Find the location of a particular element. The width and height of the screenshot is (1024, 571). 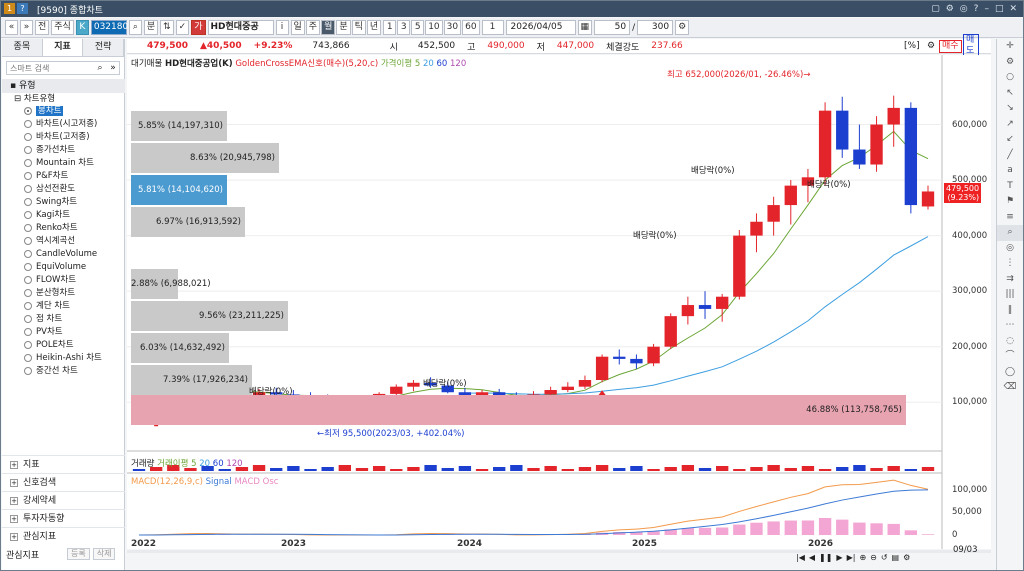

chart-type-4: Mountain 차트 is located at coordinates (63, 163).